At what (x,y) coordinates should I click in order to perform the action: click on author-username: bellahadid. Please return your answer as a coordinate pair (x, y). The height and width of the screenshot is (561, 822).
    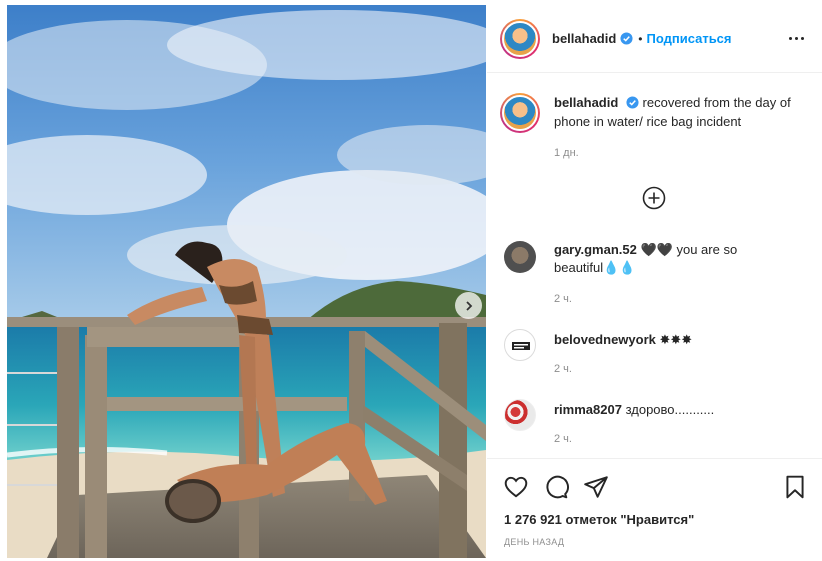
    Looking at the image, I should click on (584, 38).